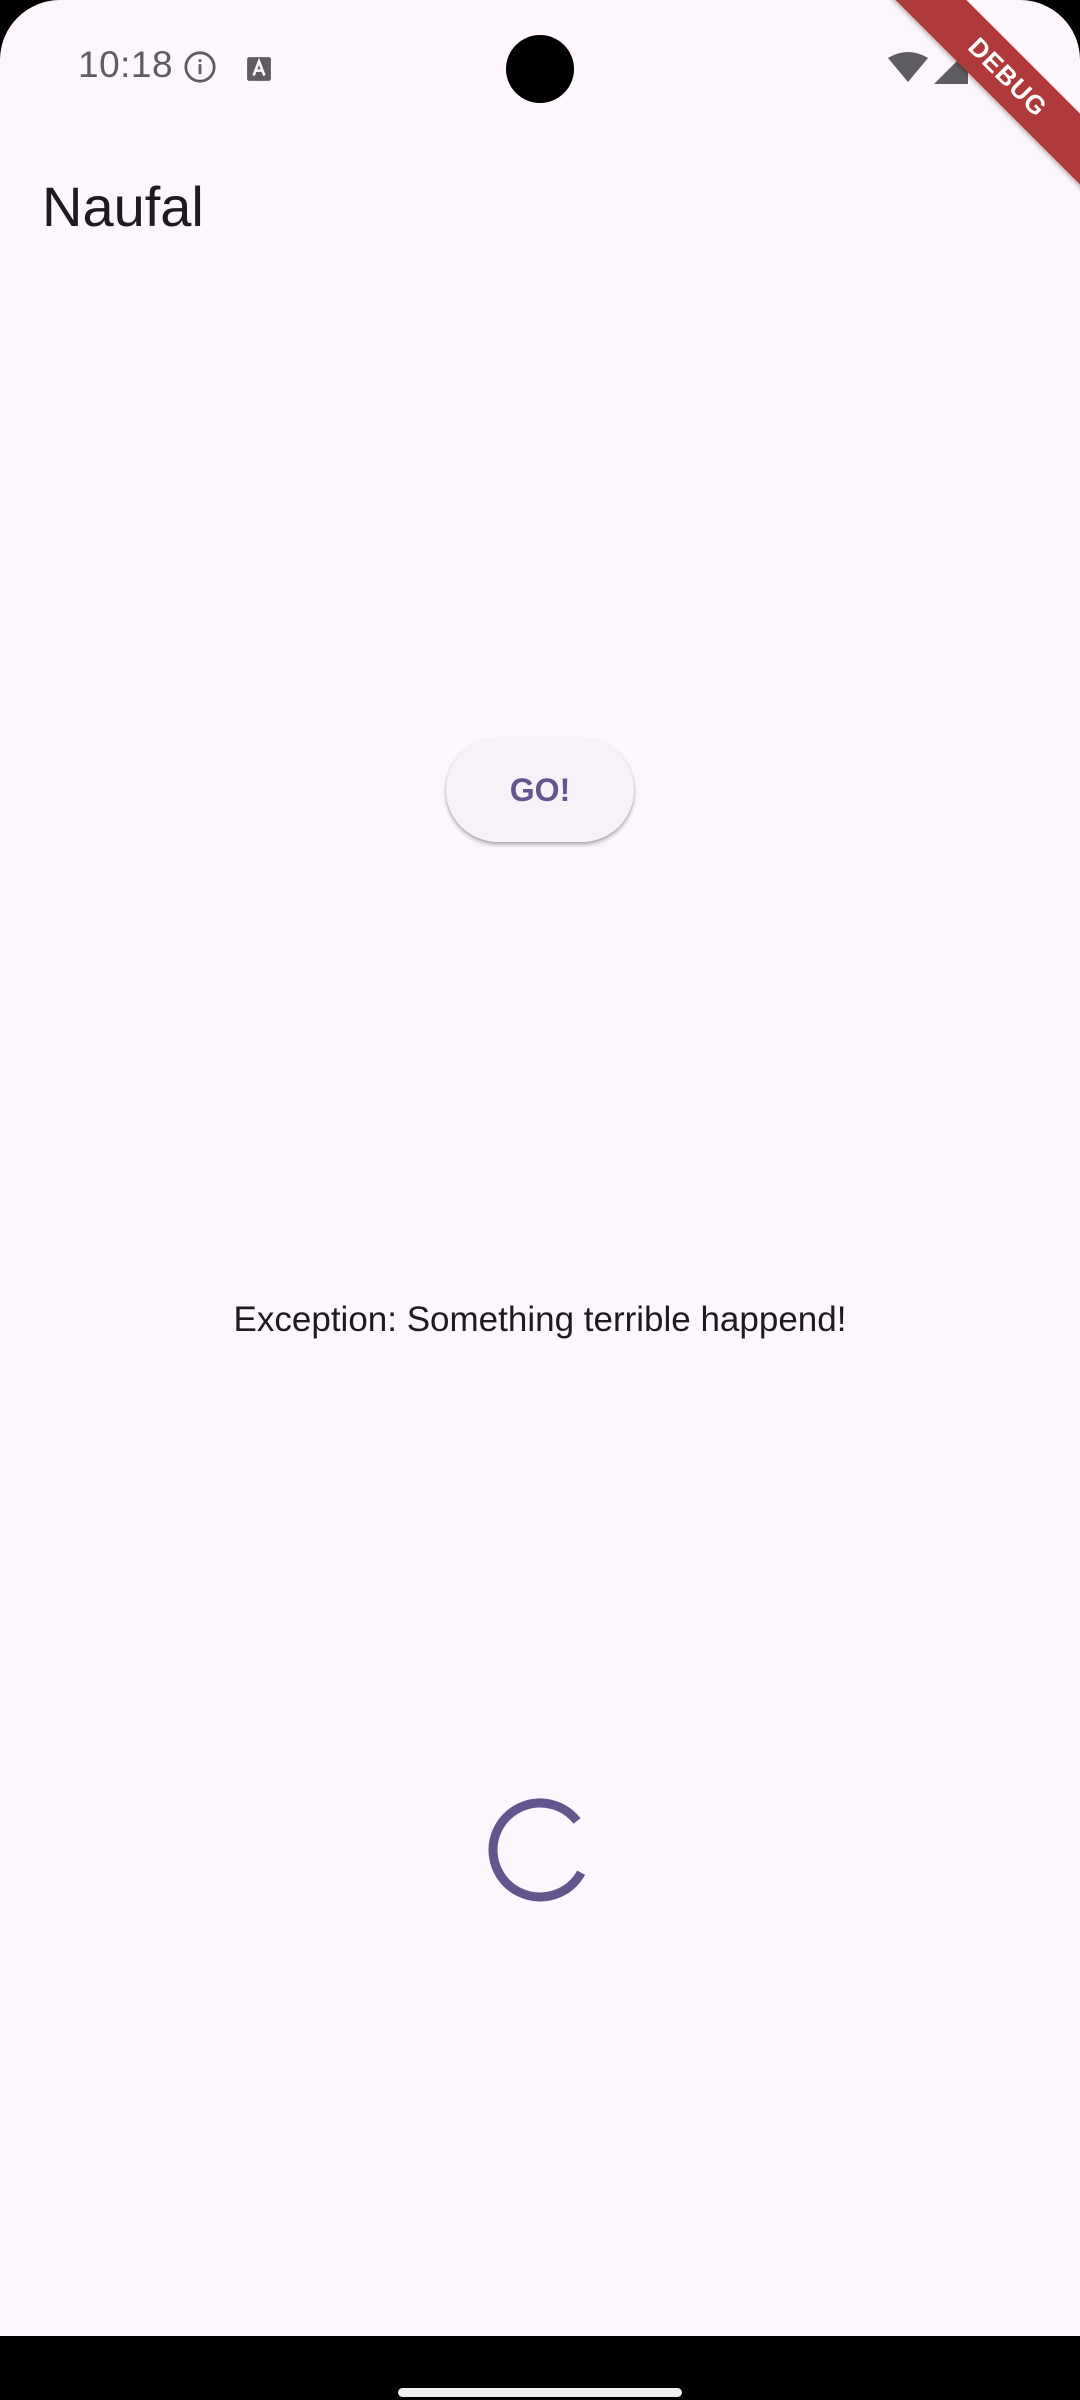 This screenshot has height=2400, width=1080. What do you see at coordinates (540, 1319) in the screenshot?
I see `exception-message: Exception: Something terrible happend!` at bounding box center [540, 1319].